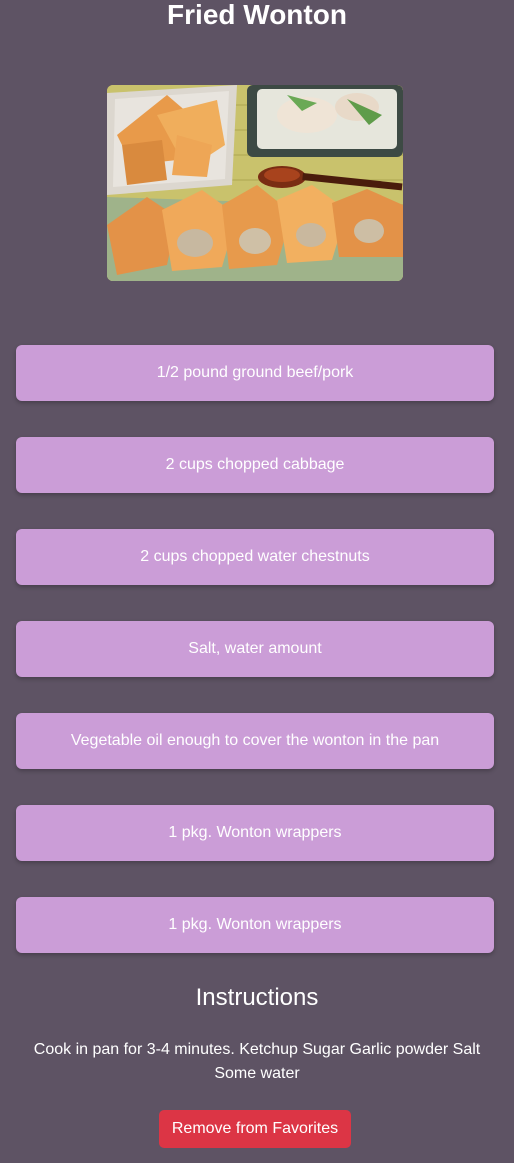  Describe the element at coordinates (255, 183) in the screenshot. I see `recipe-photo` at that location.